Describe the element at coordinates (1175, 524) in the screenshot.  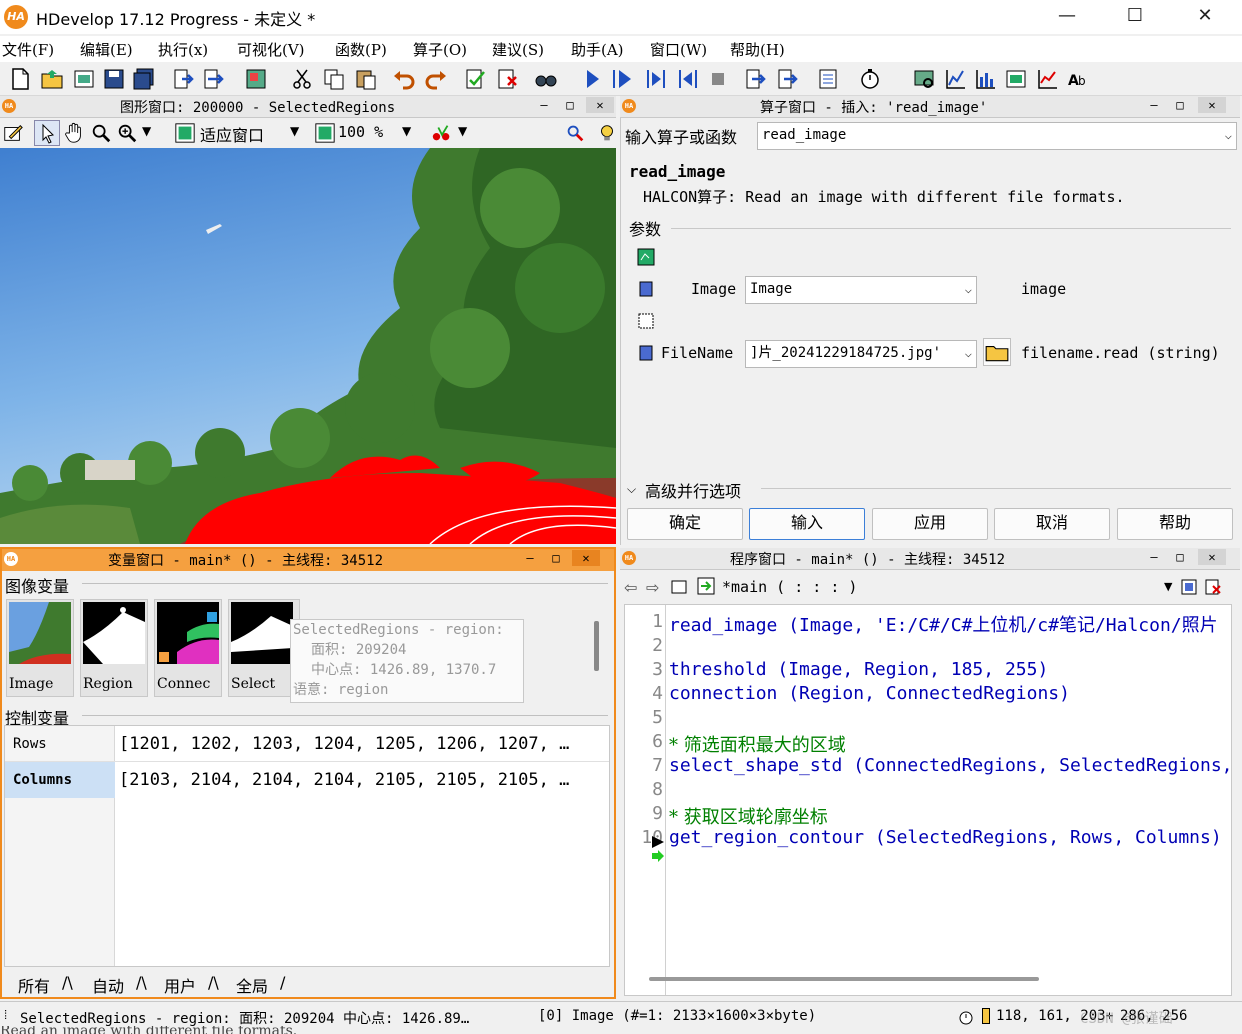
I see `help-button: 帮助` at that location.